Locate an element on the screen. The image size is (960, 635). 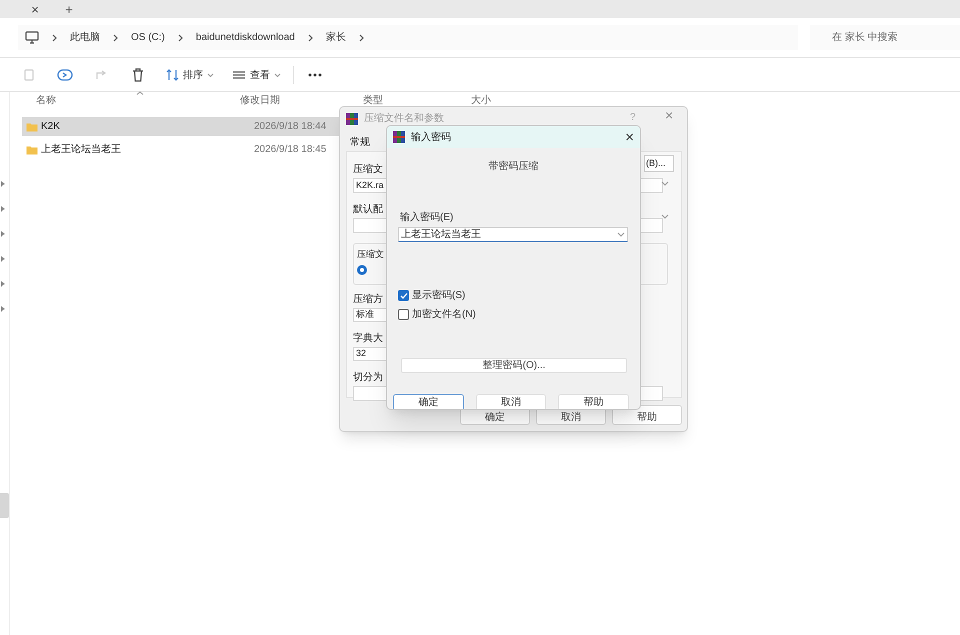
field-label: 压缩方 is located at coordinates (368, 299).